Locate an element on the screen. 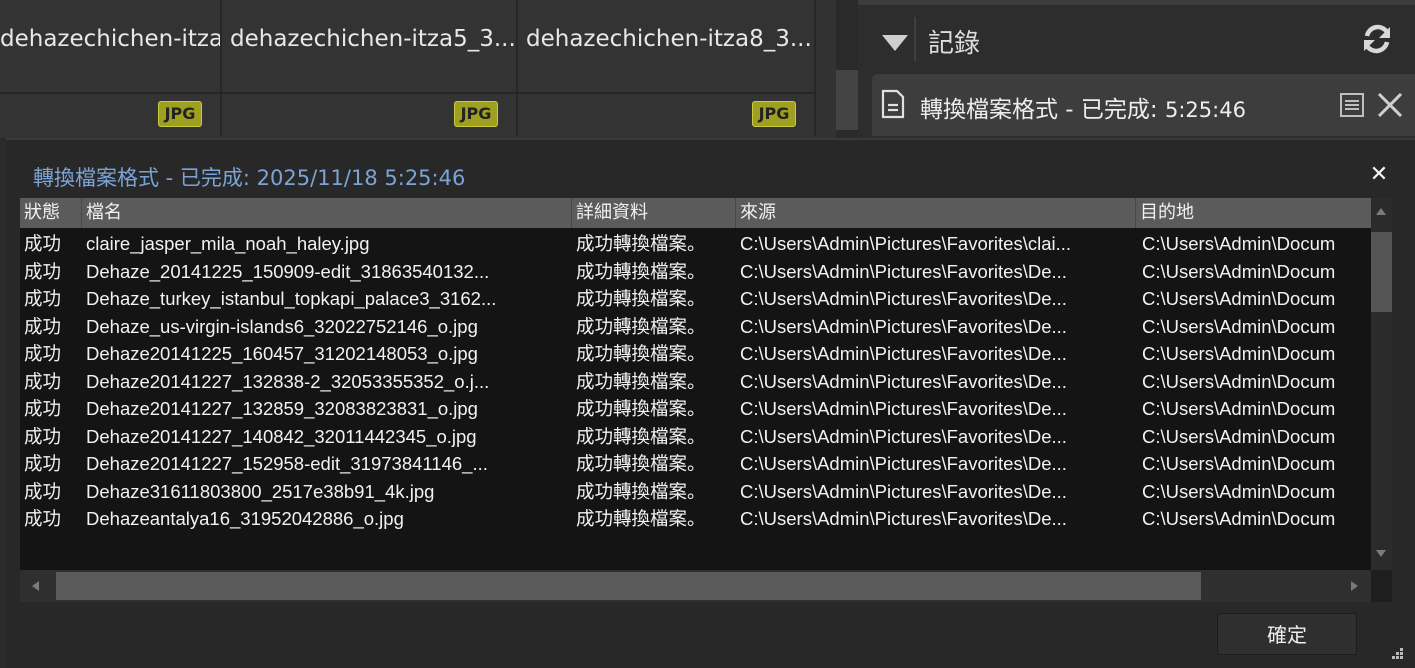  refresh-icon is located at coordinates (1377, 39).